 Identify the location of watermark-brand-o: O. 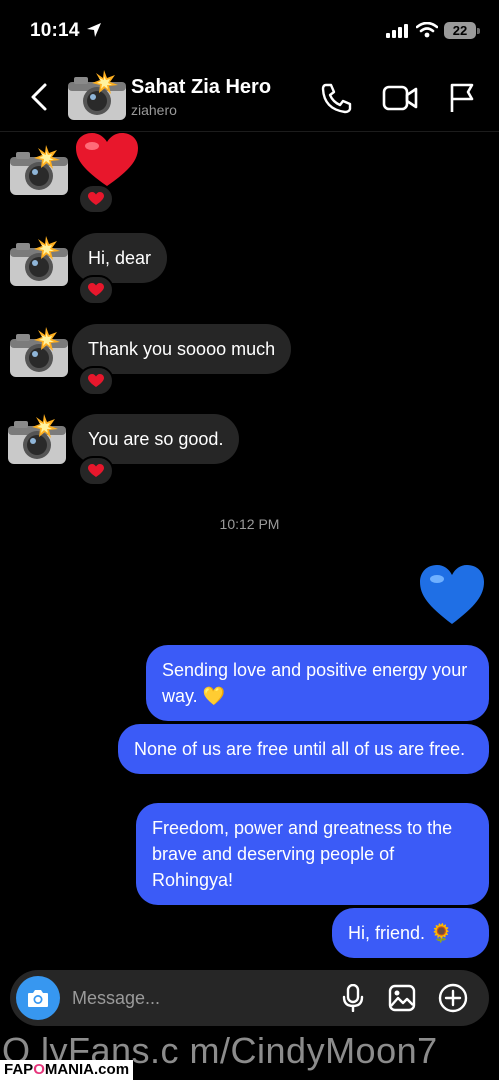
(39, 1069).